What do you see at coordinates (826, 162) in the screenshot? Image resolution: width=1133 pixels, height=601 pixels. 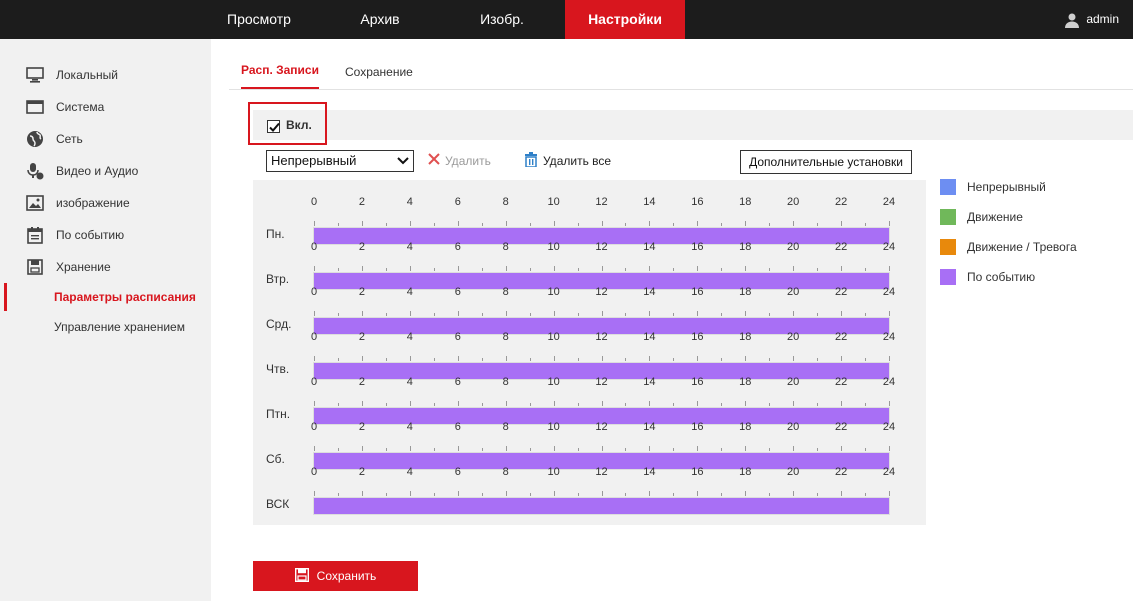 I see `advanced-settings-button: Дополнительные установки` at bounding box center [826, 162].